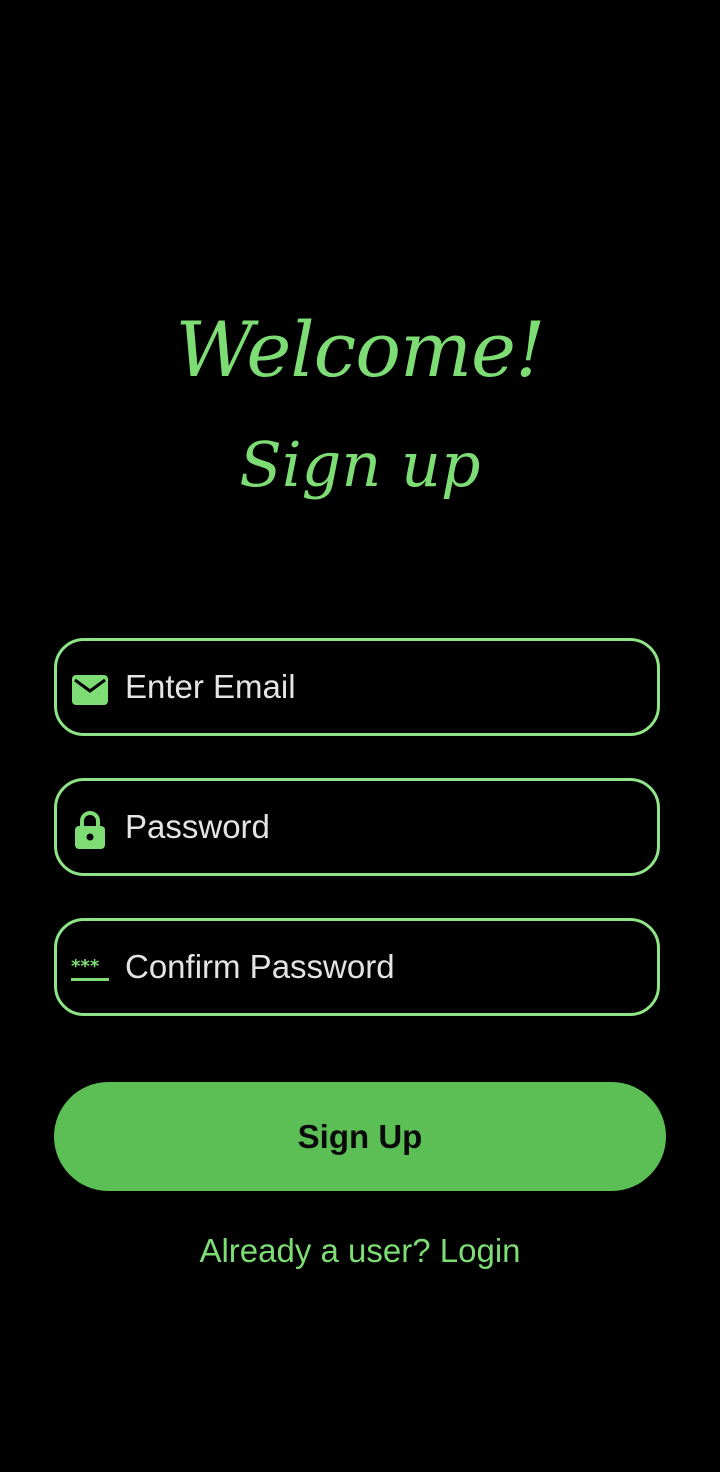 This screenshot has width=720, height=1472. What do you see at coordinates (360, 464) in the screenshot?
I see `signup-heading: Sign up` at bounding box center [360, 464].